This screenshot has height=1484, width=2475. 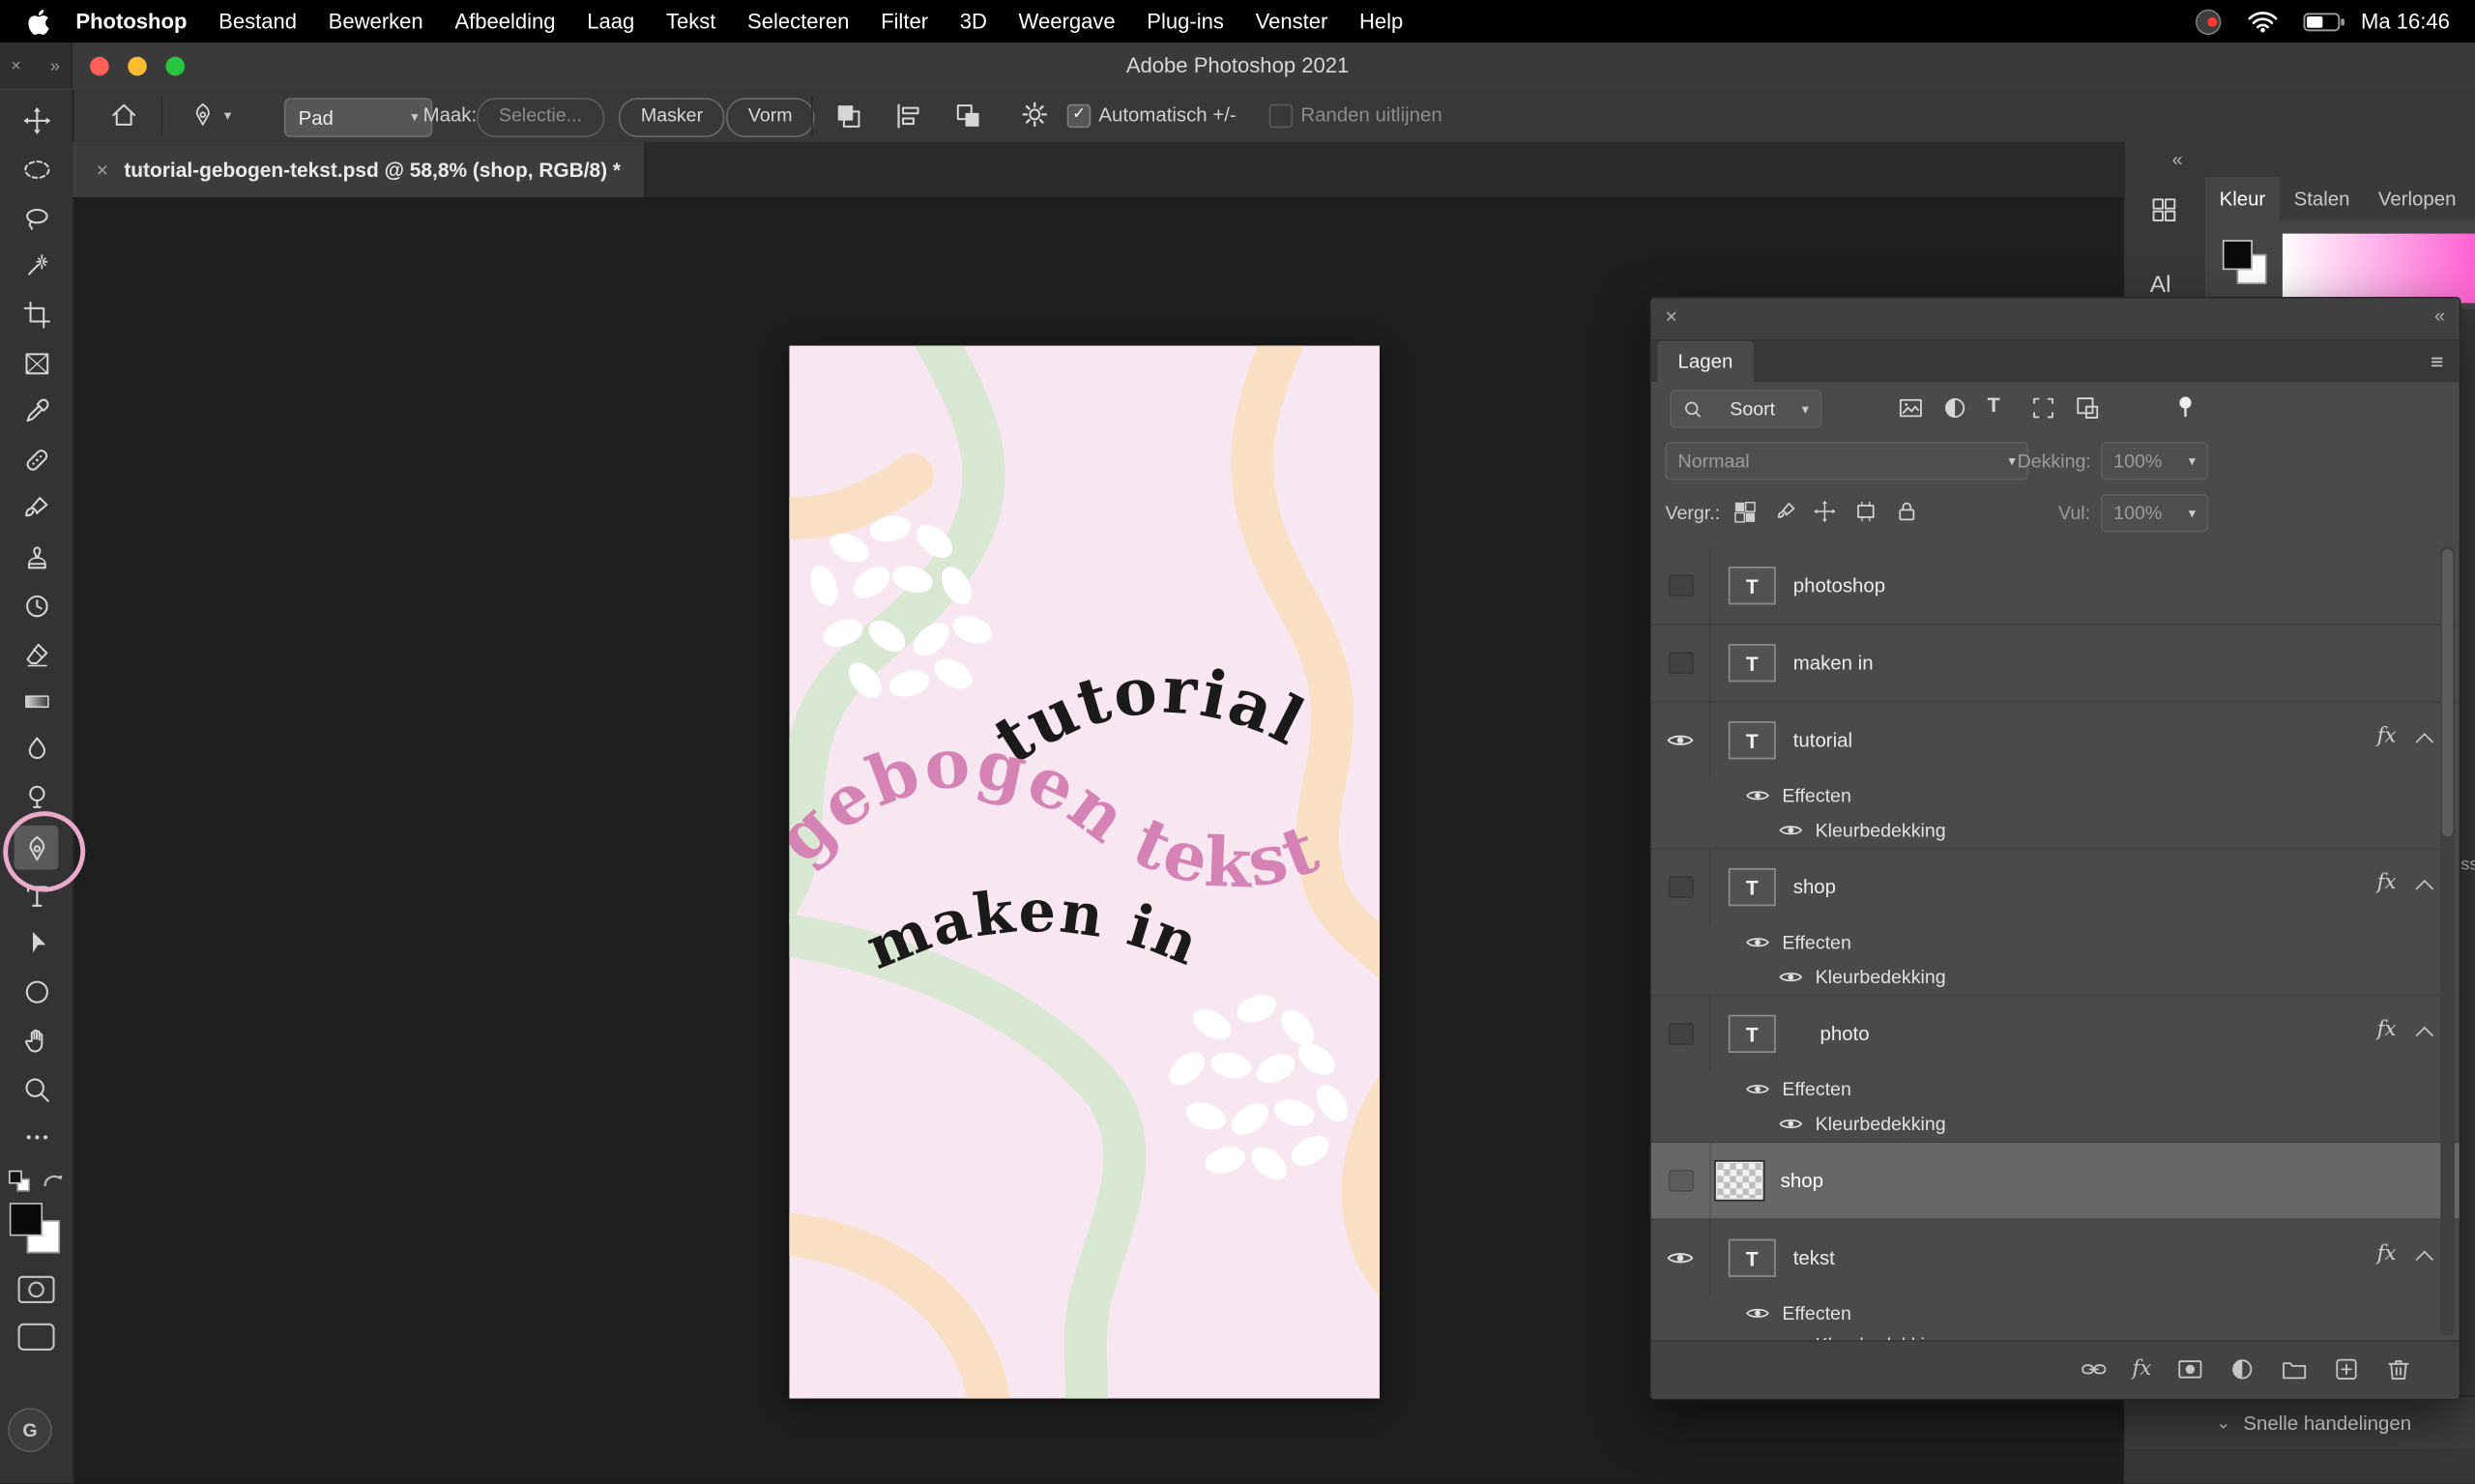 I want to click on tab-lagen: Lagen, so click(x=1705, y=361).